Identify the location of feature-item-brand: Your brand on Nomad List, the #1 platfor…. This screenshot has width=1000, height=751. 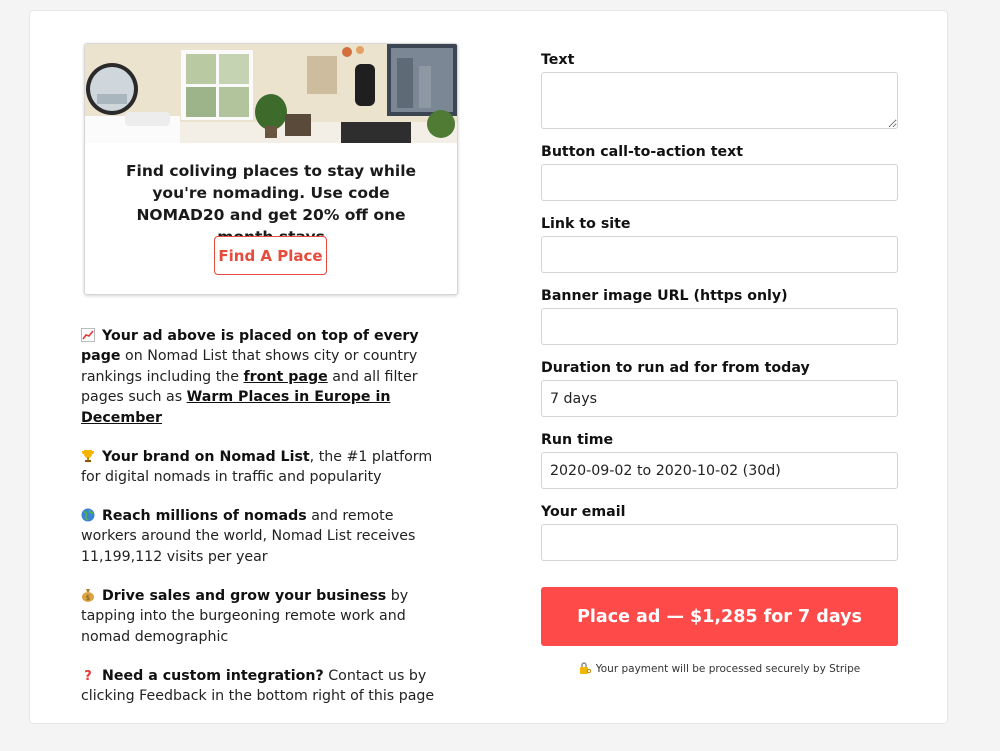
(266, 467).